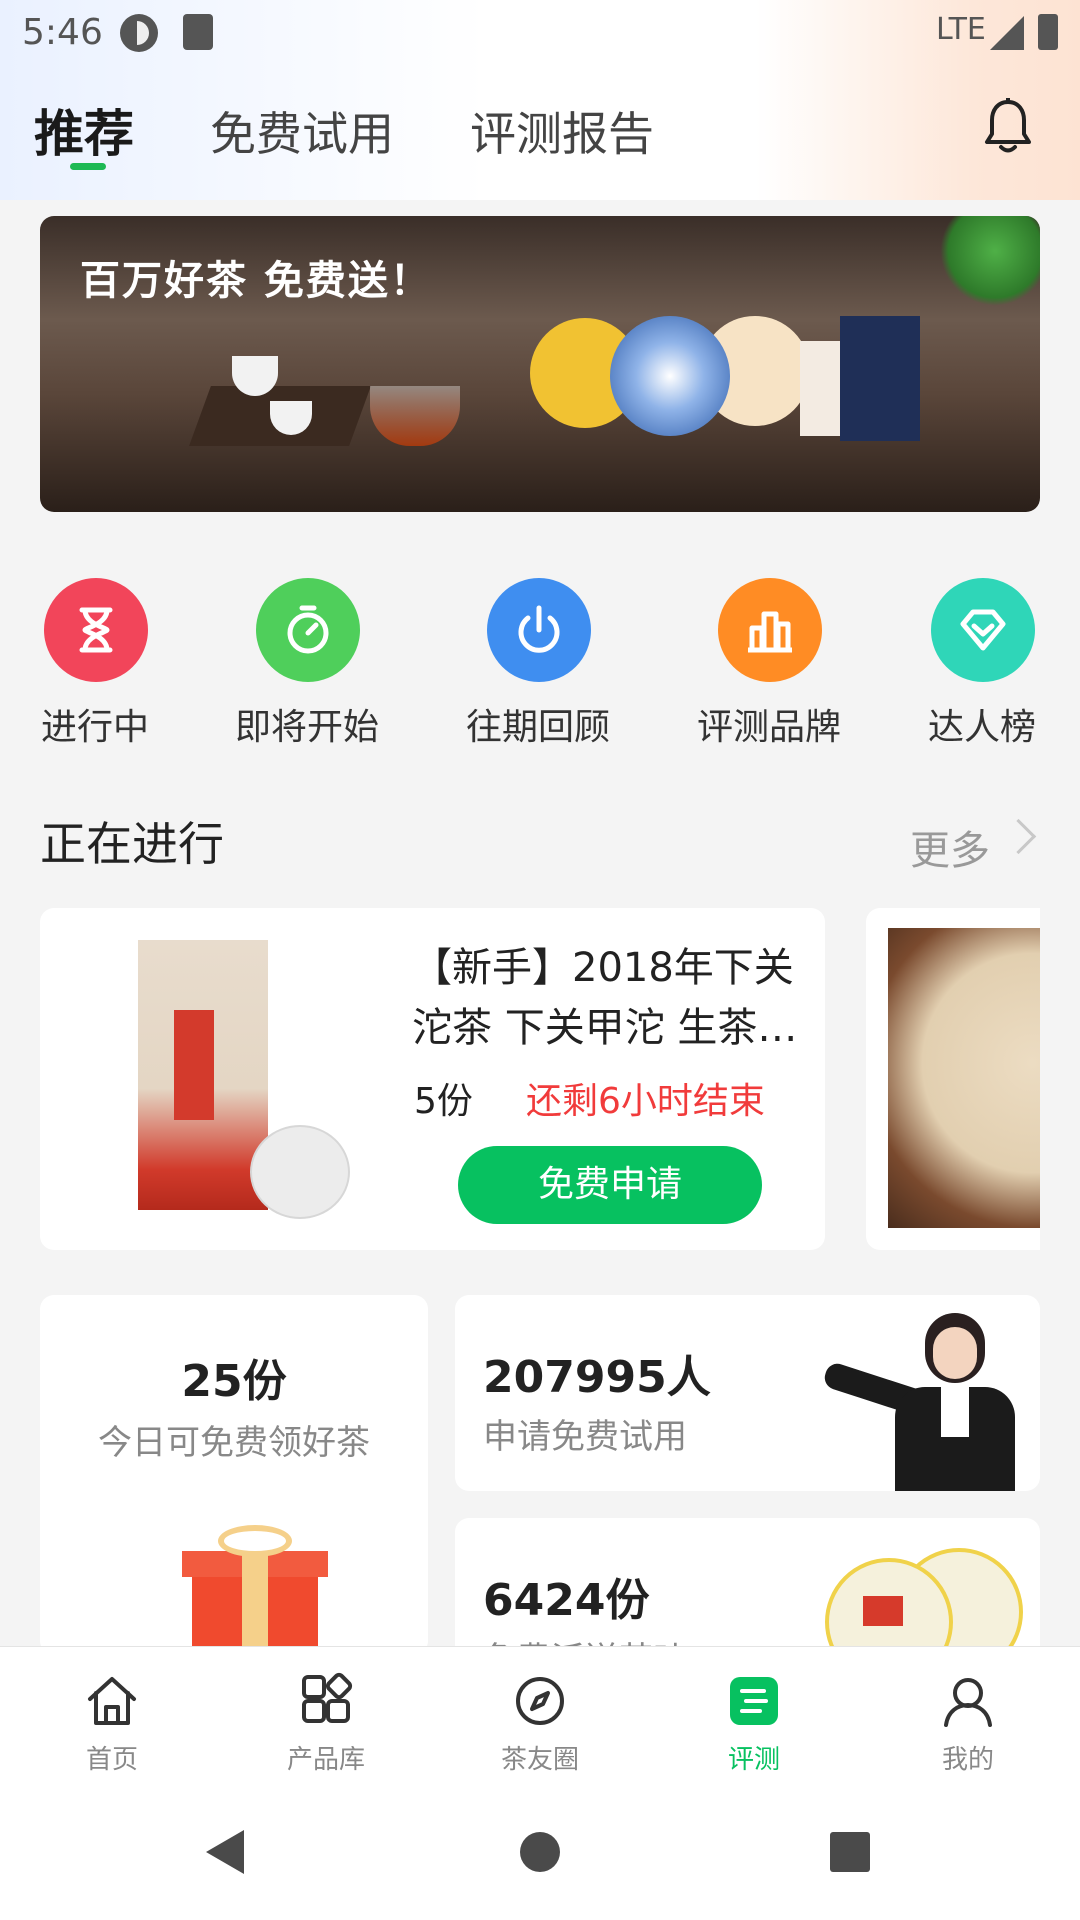  What do you see at coordinates (1007, 33) in the screenshot?
I see `signal-icon` at bounding box center [1007, 33].